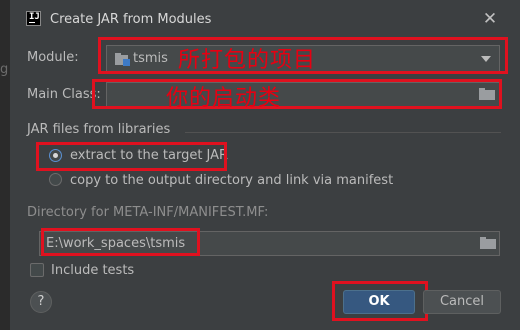 Image resolution: width=520 pixels, height=330 pixels. Describe the element at coordinates (53, 57) in the screenshot. I see `module-label: Module:` at that location.